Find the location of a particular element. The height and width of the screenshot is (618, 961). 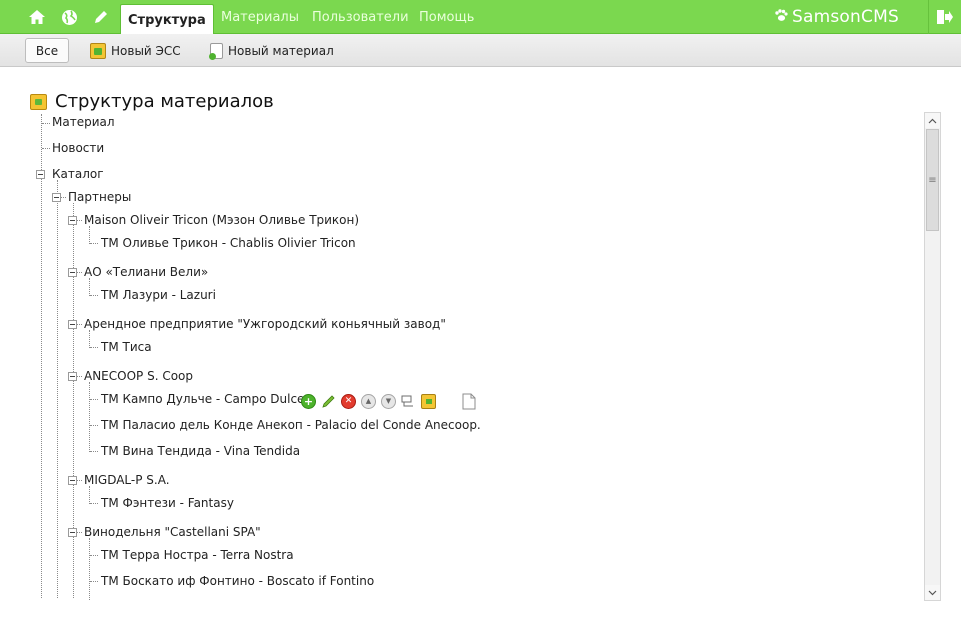

tree-item: ТМ Вина Тендида - Vina Tendida is located at coordinates (200, 451).